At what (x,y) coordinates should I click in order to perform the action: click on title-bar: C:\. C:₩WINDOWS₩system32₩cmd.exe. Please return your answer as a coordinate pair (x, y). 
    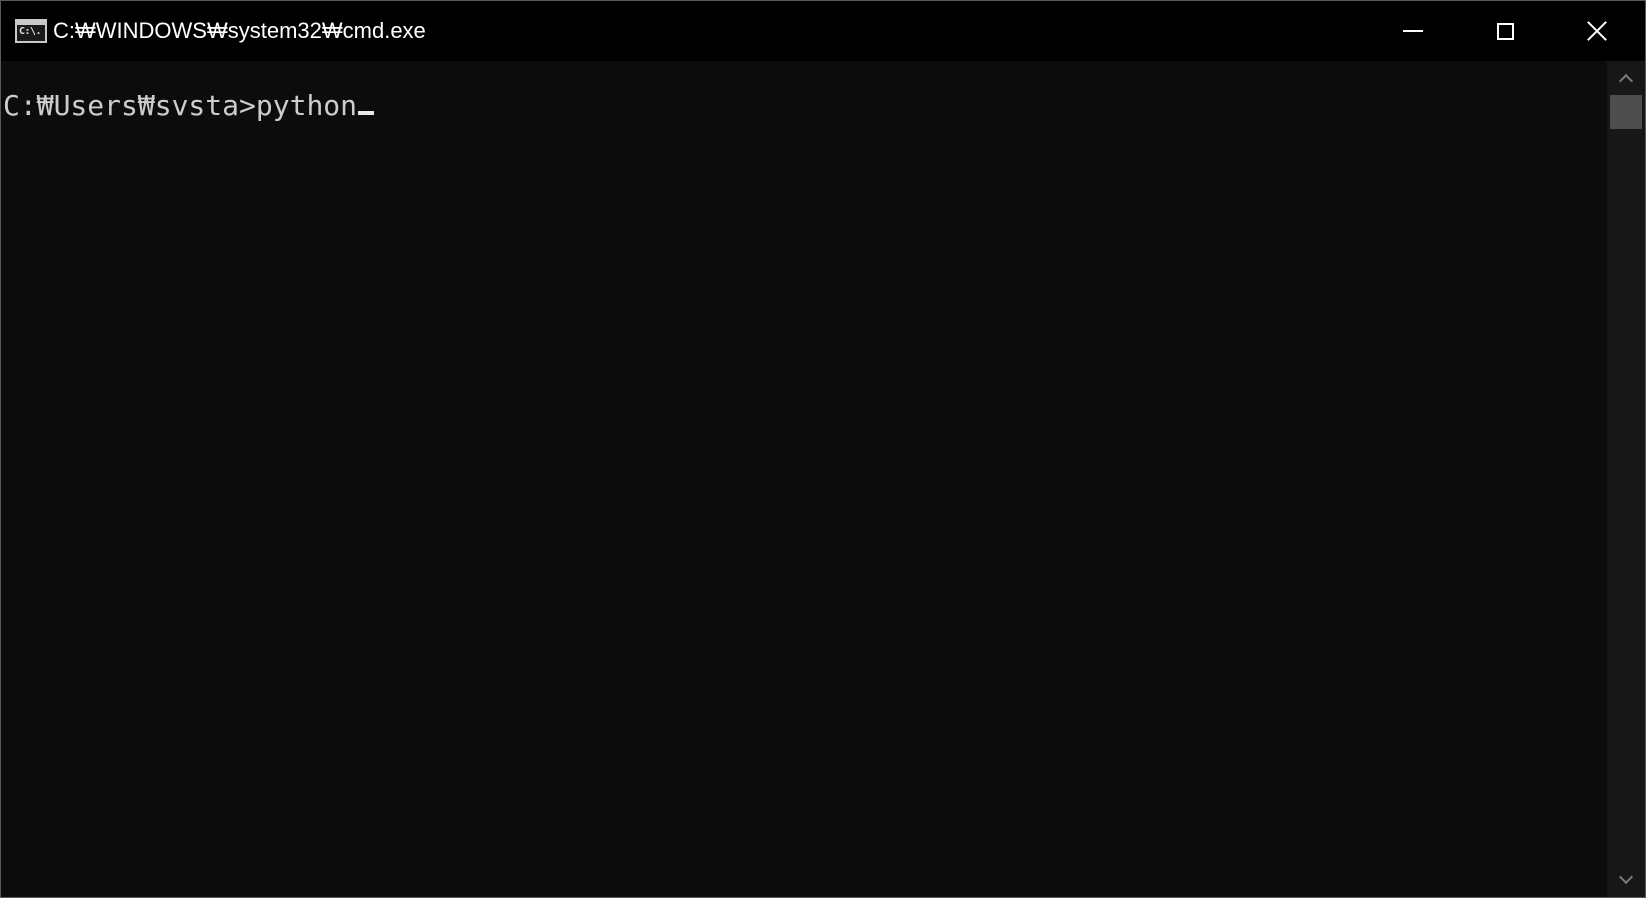
    Looking at the image, I should click on (823, 31).